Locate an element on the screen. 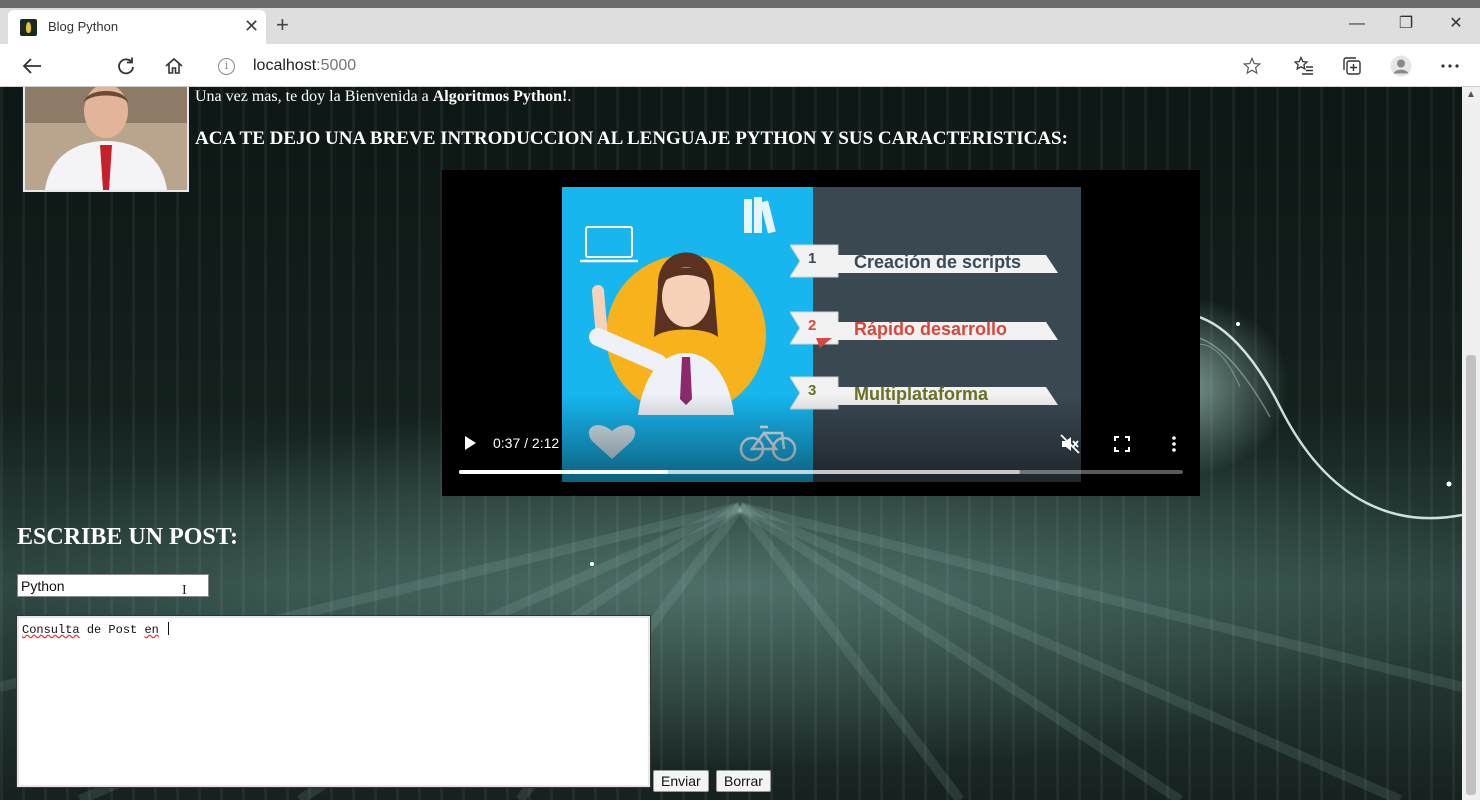 The width and height of the screenshot is (1480, 800). played-range is located at coordinates (563, 472).